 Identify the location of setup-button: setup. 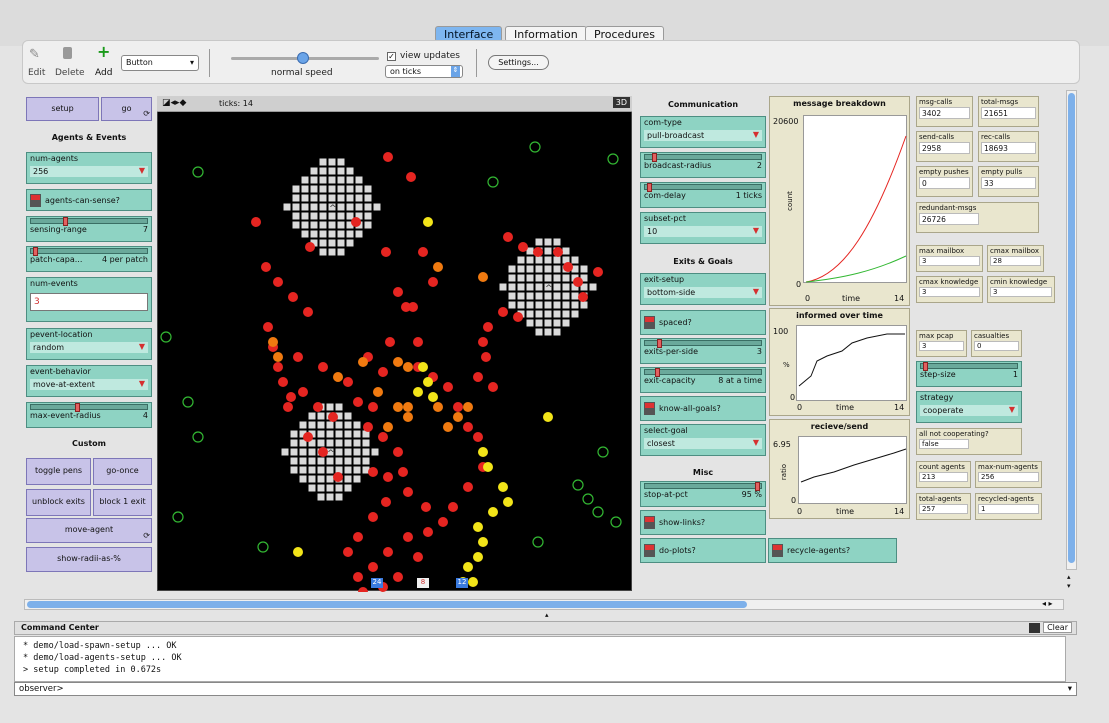
(62, 109).